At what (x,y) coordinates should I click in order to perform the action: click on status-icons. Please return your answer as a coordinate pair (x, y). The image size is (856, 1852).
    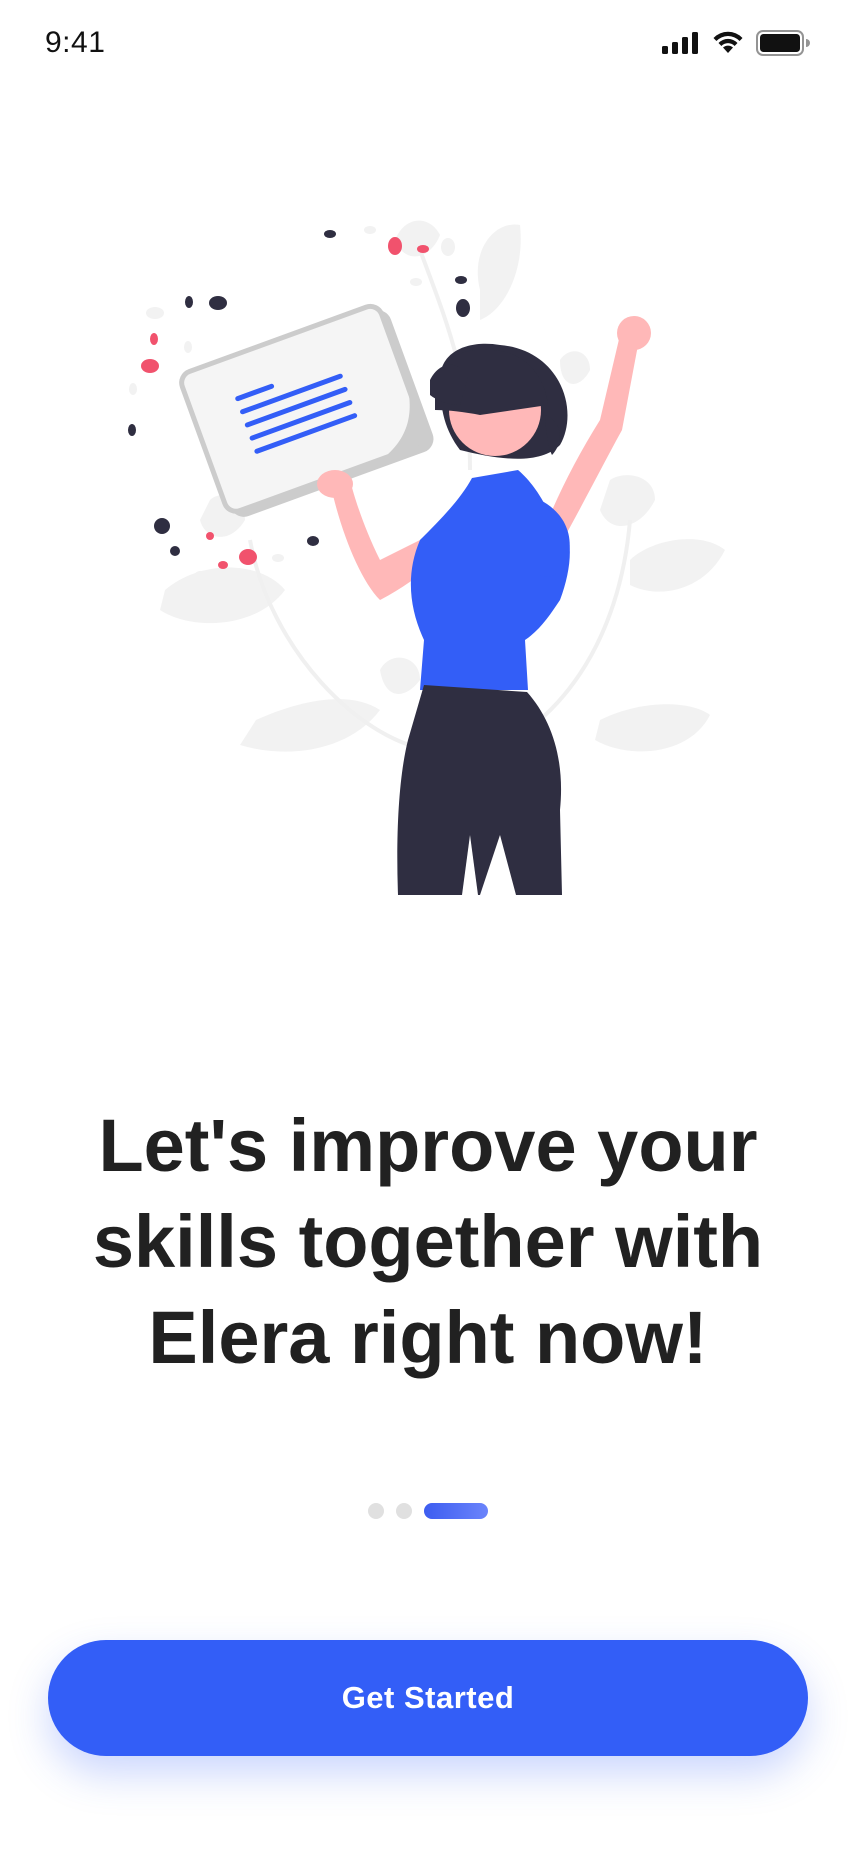
    Looking at the image, I should click on (736, 45).